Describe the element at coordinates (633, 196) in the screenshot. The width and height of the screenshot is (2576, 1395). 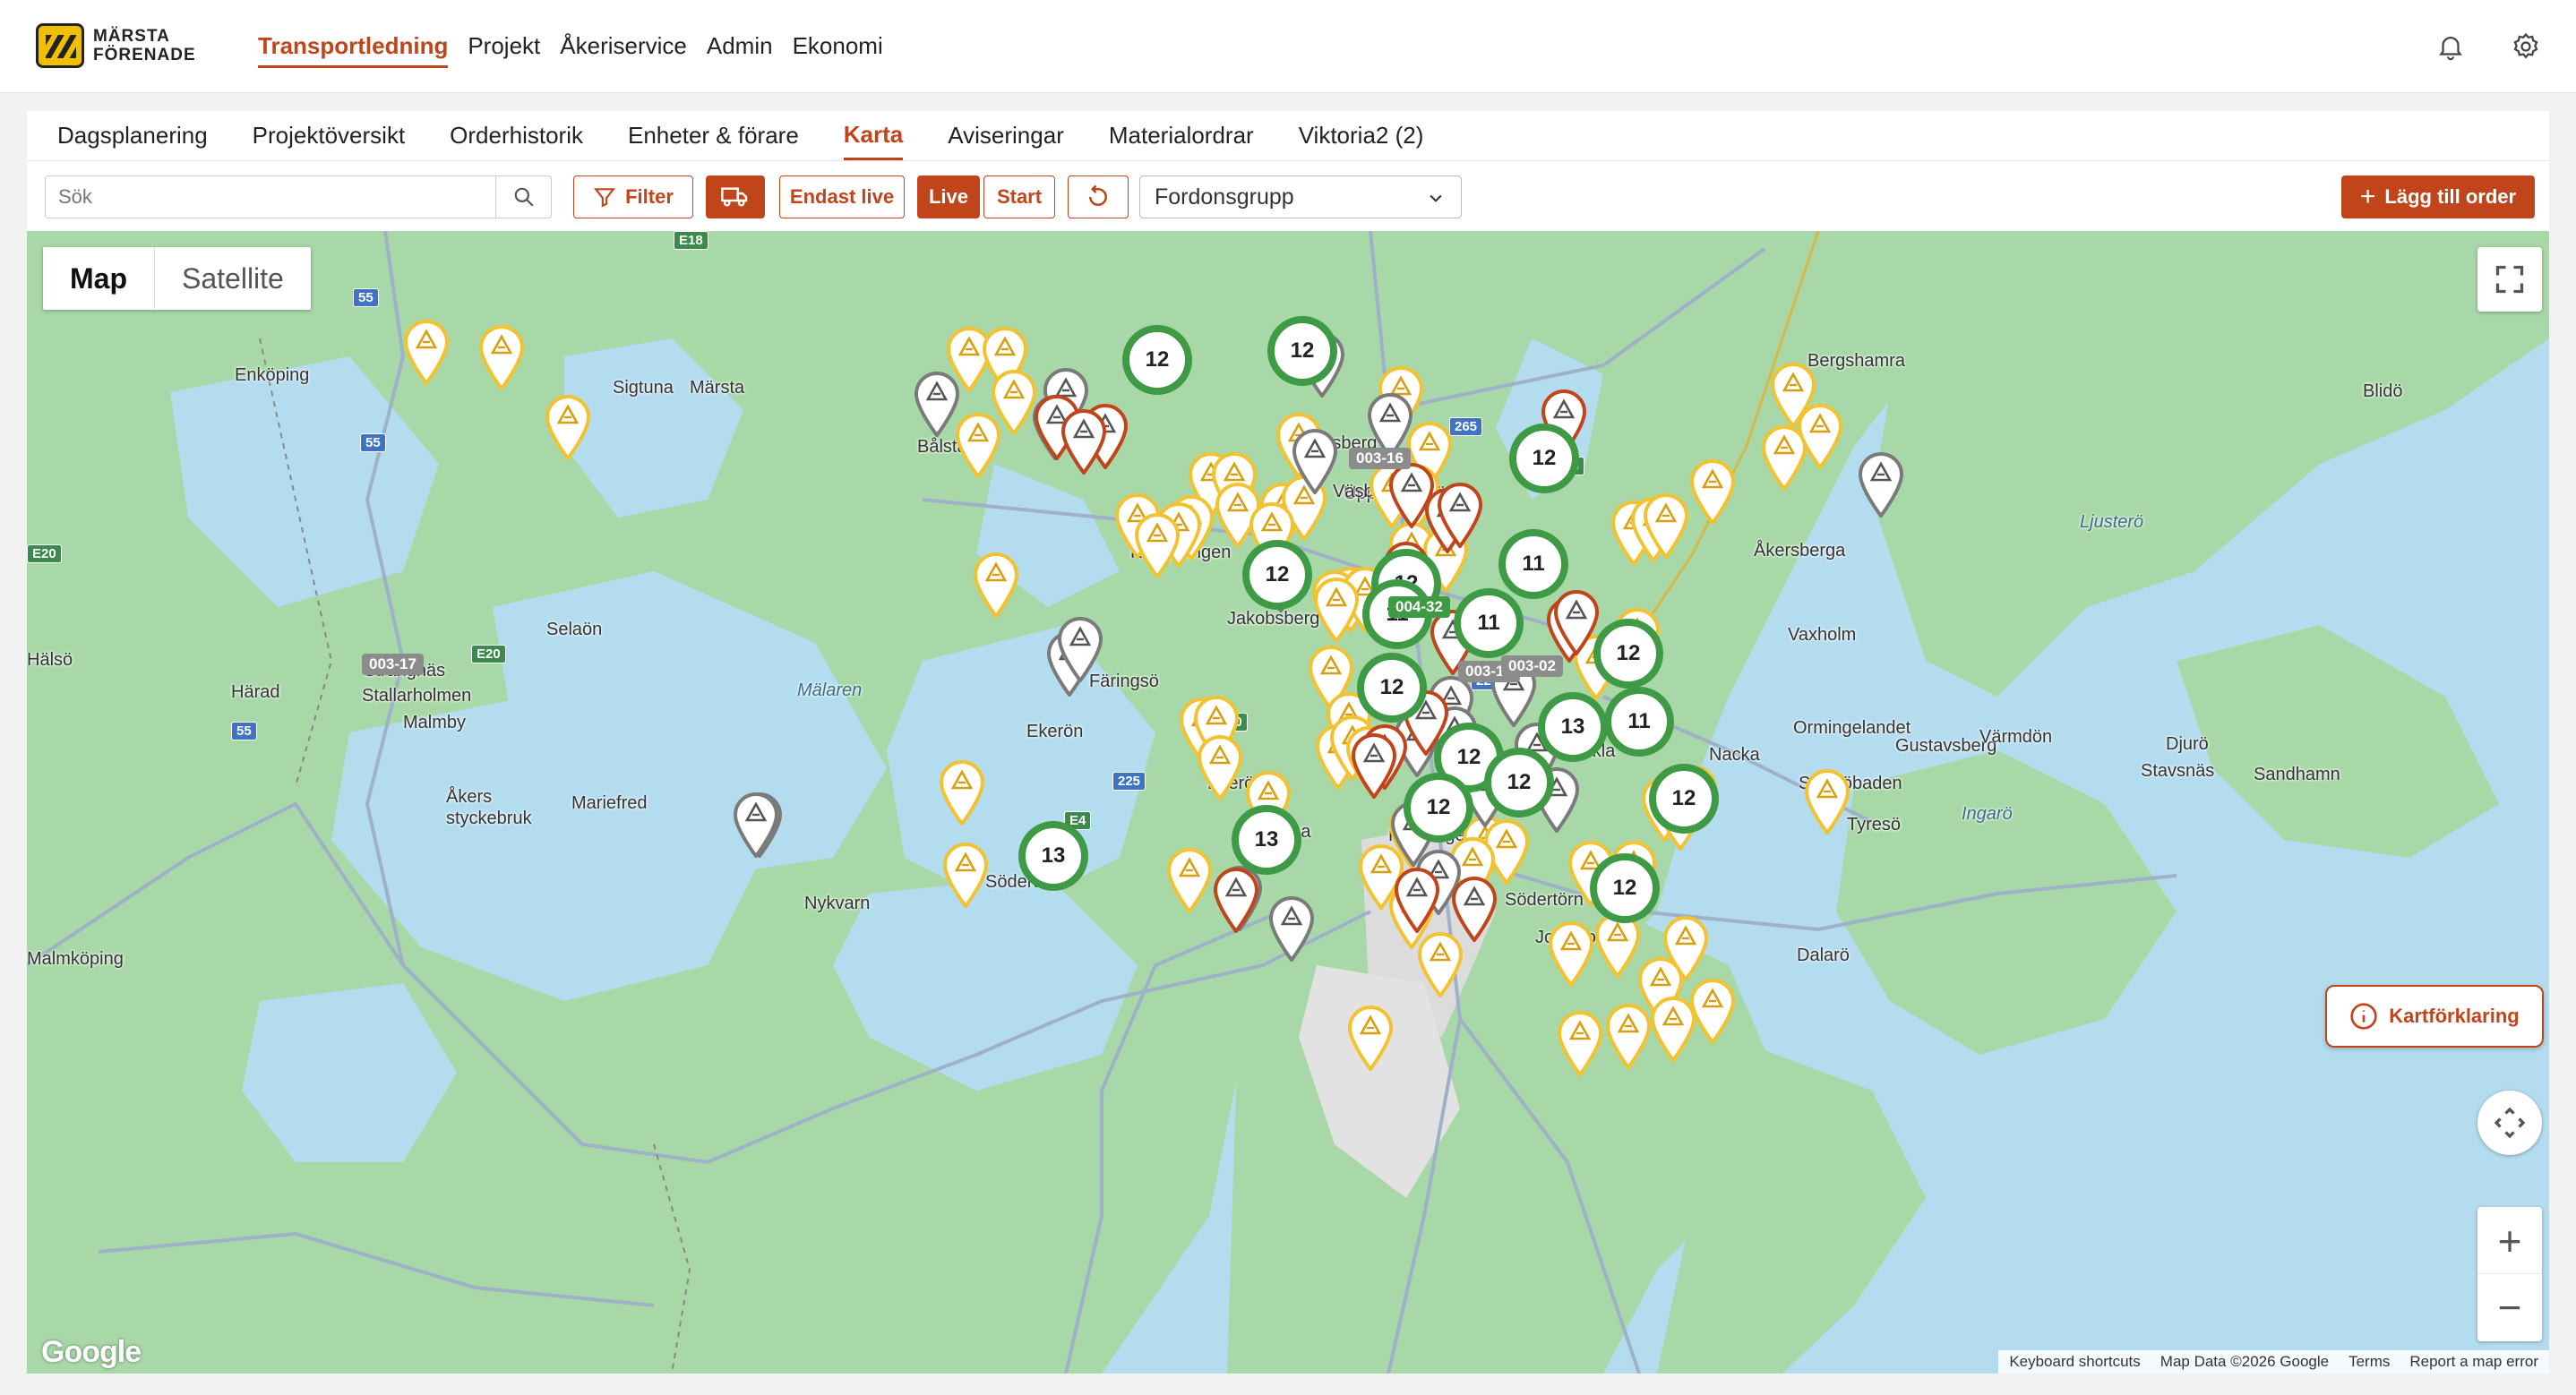
I see `filter-button: Filter` at that location.